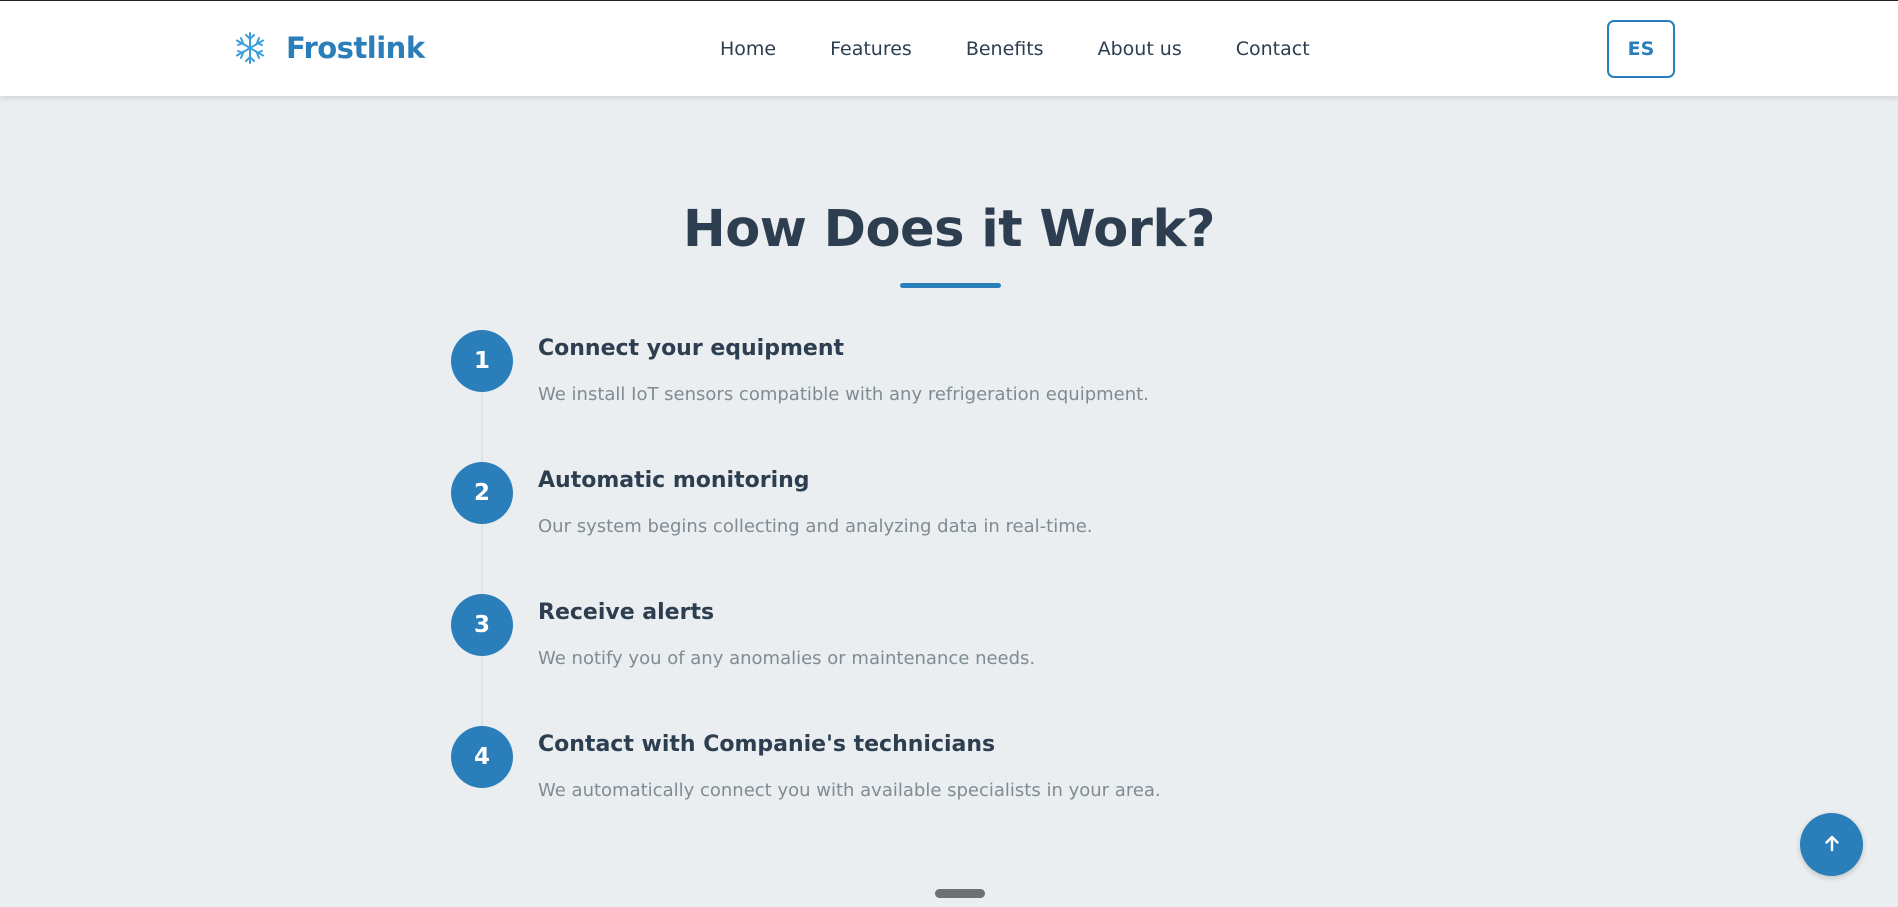 This screenshot has height=907, width=1898. I want to click on nav-about-us: About us, so click(1140, 49).